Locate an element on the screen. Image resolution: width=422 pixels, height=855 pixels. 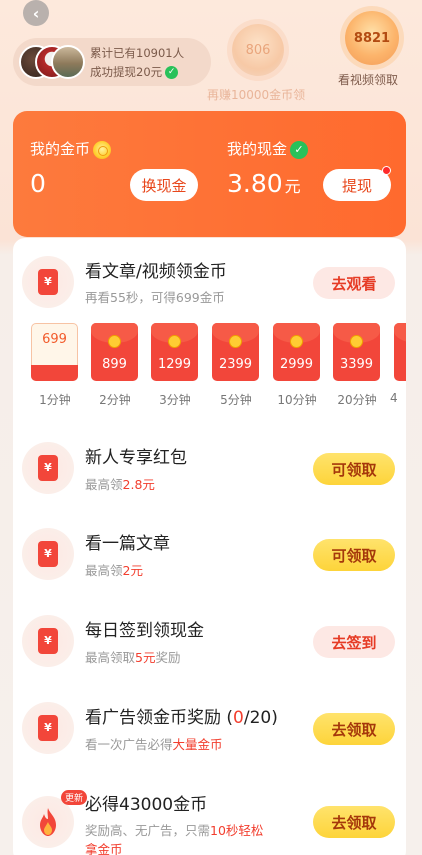
task-subtitle: 最高领取5元奖励 is located at coordinates (133, 657).